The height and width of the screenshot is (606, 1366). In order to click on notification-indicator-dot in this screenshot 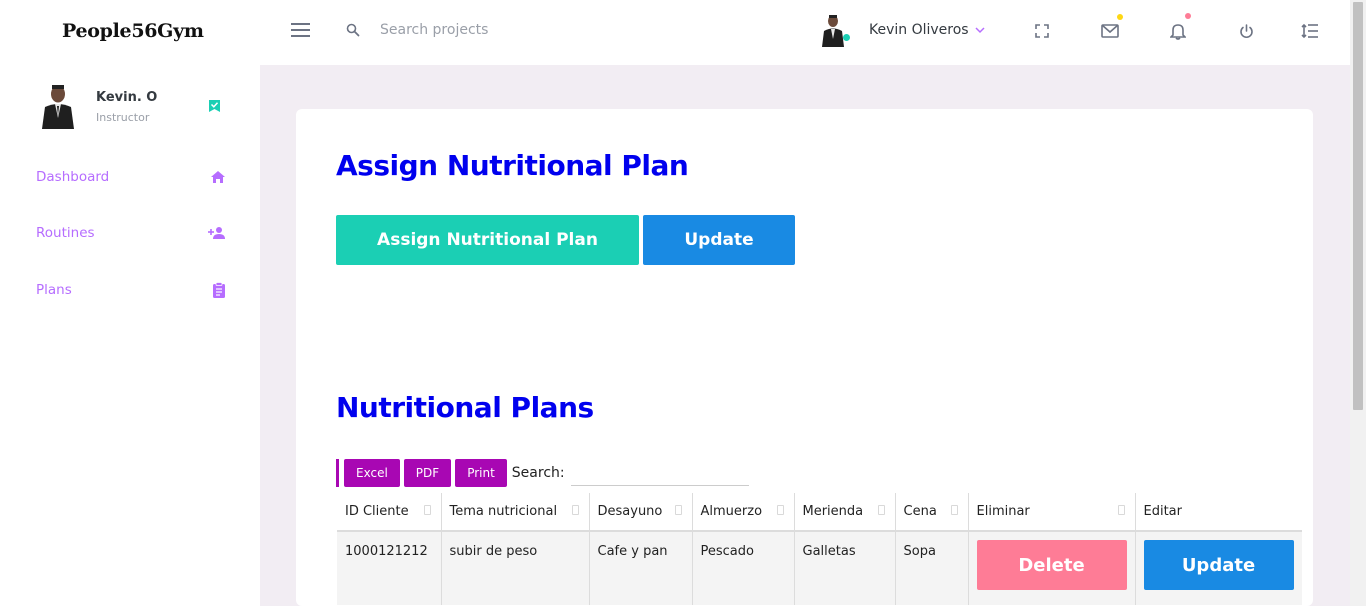, I will do `click(1188, 16)`.